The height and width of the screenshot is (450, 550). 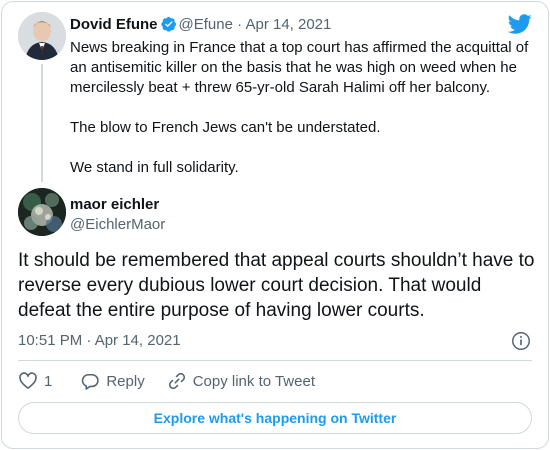 I want to click on divider, so click(x=275, y=360).